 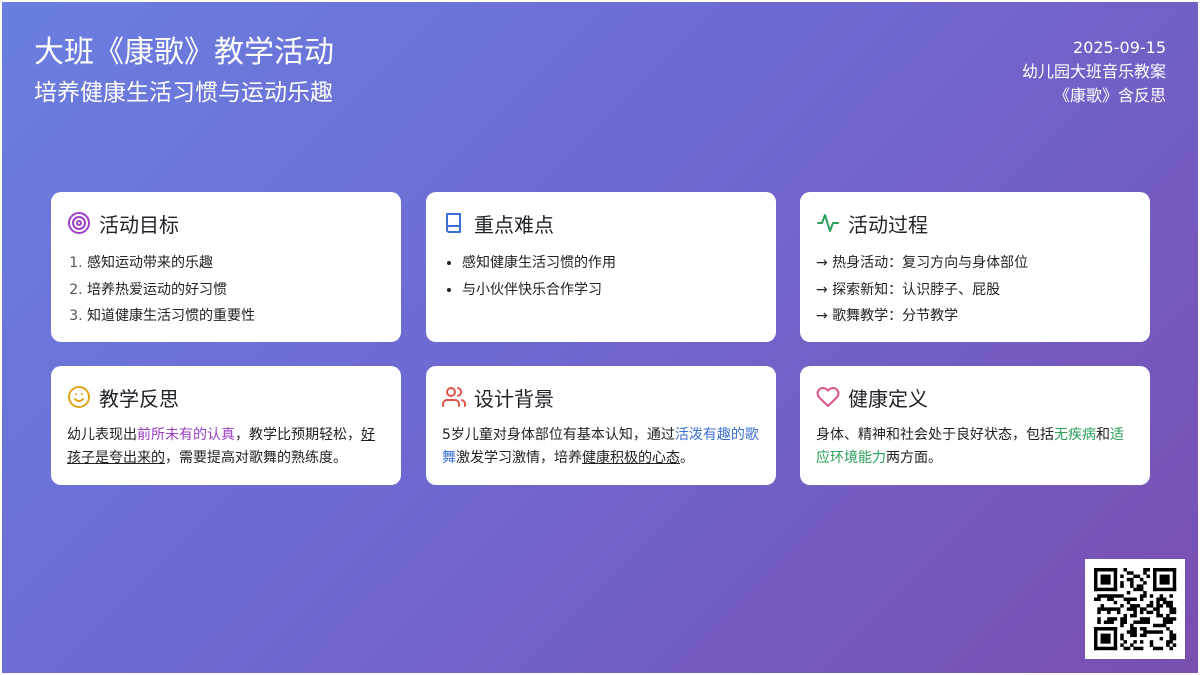 I want to click on goals-list: 感知运动带来的乐趣 培养热爱运动的好习惯 知道健康生活习惯的重要性, so click(x=226, y=290).